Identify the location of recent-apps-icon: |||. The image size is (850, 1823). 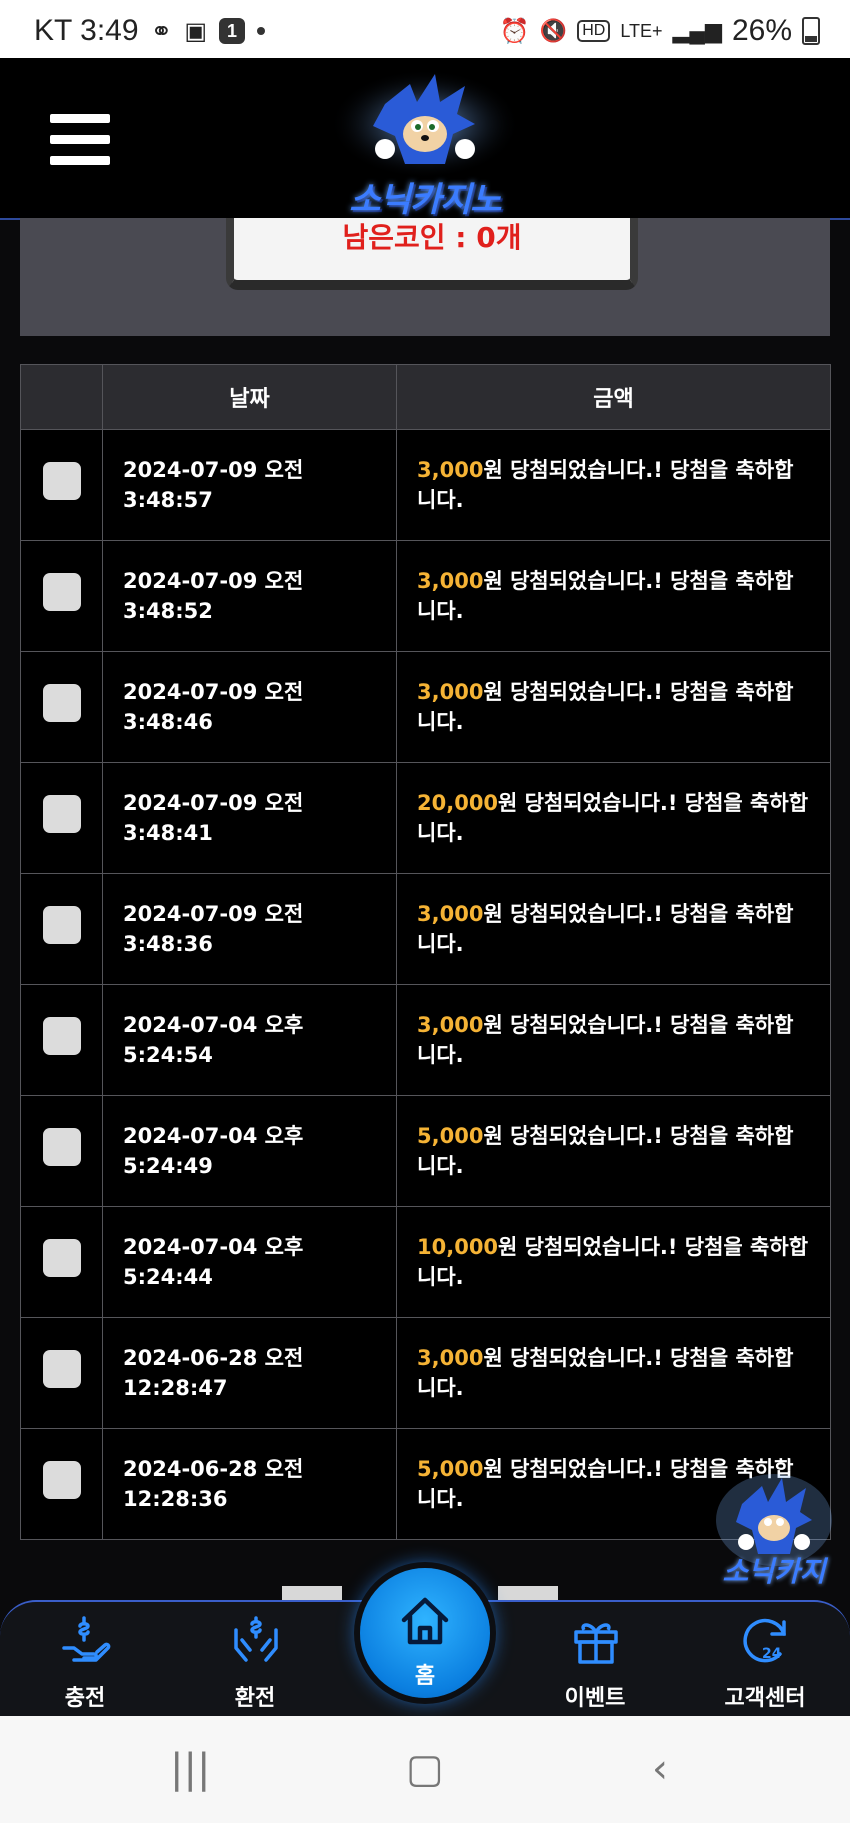
(190, 1769).